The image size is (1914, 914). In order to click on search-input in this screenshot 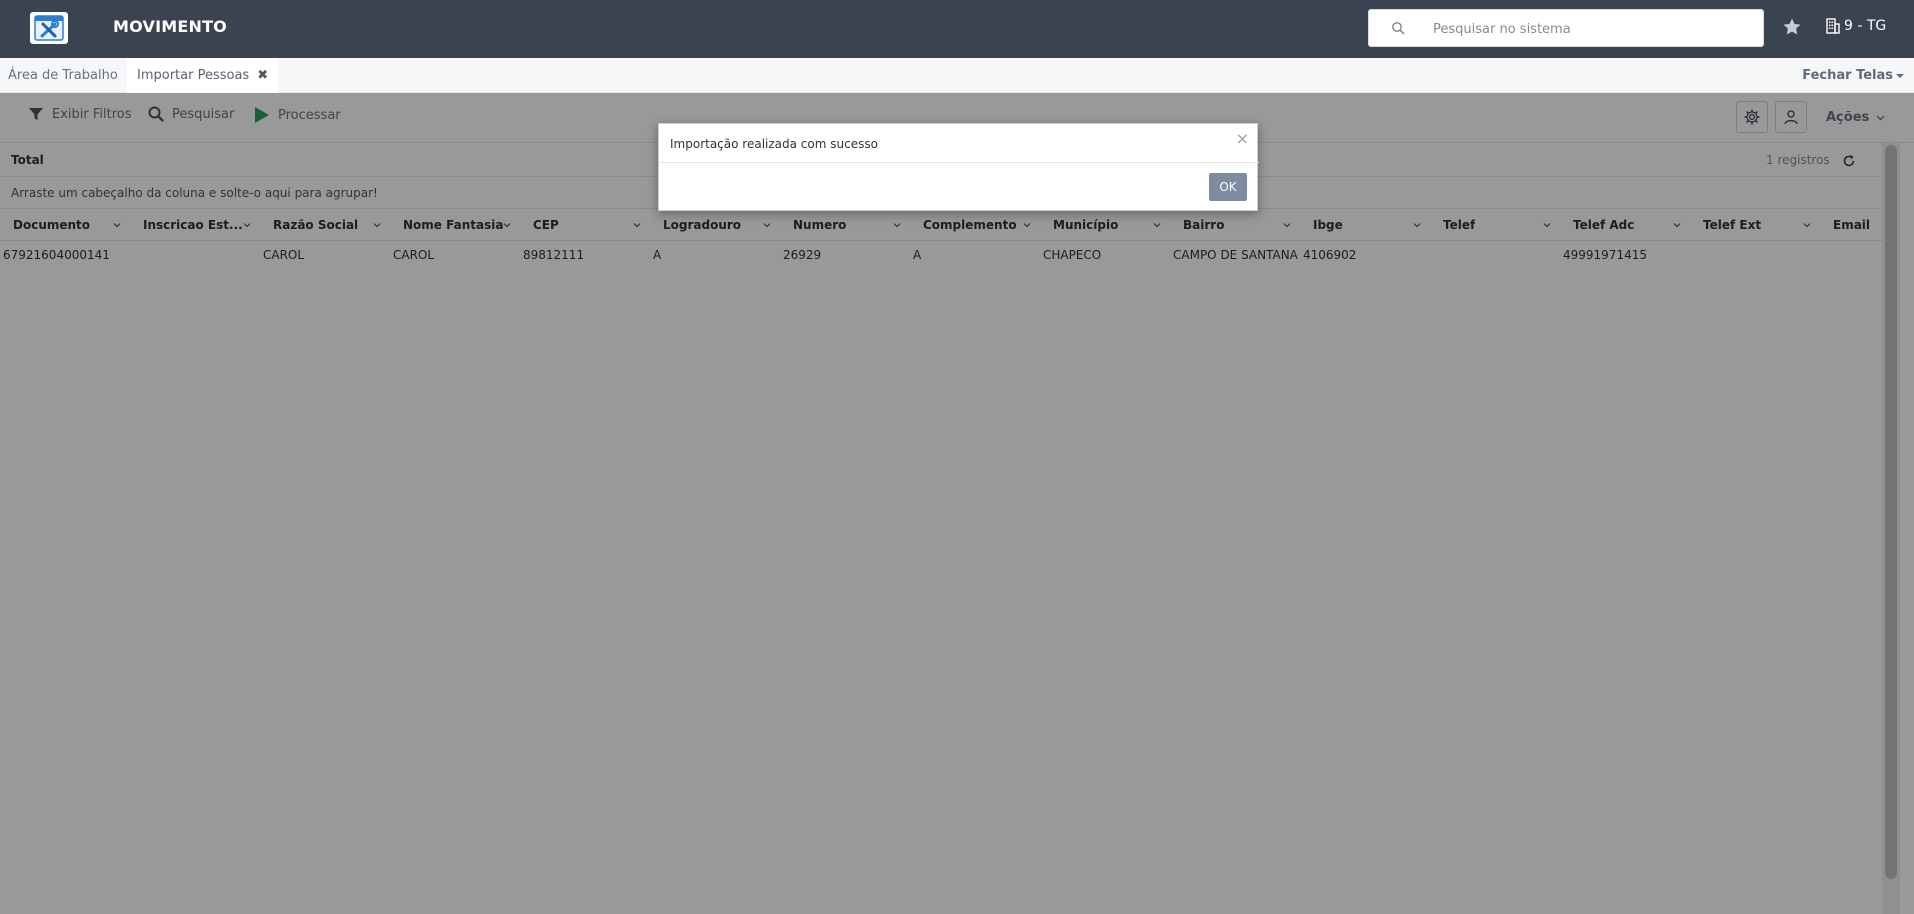, I will do `click(1593, 29)`.